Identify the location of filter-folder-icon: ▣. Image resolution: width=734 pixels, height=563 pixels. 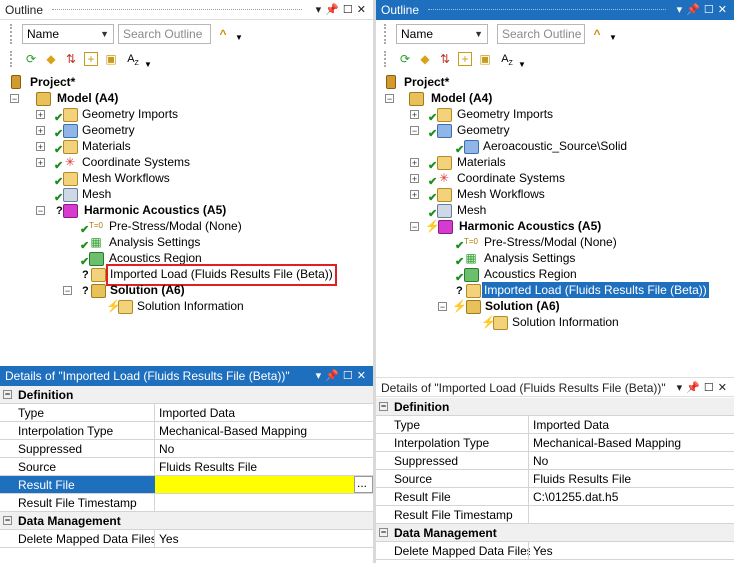
(485, 59).